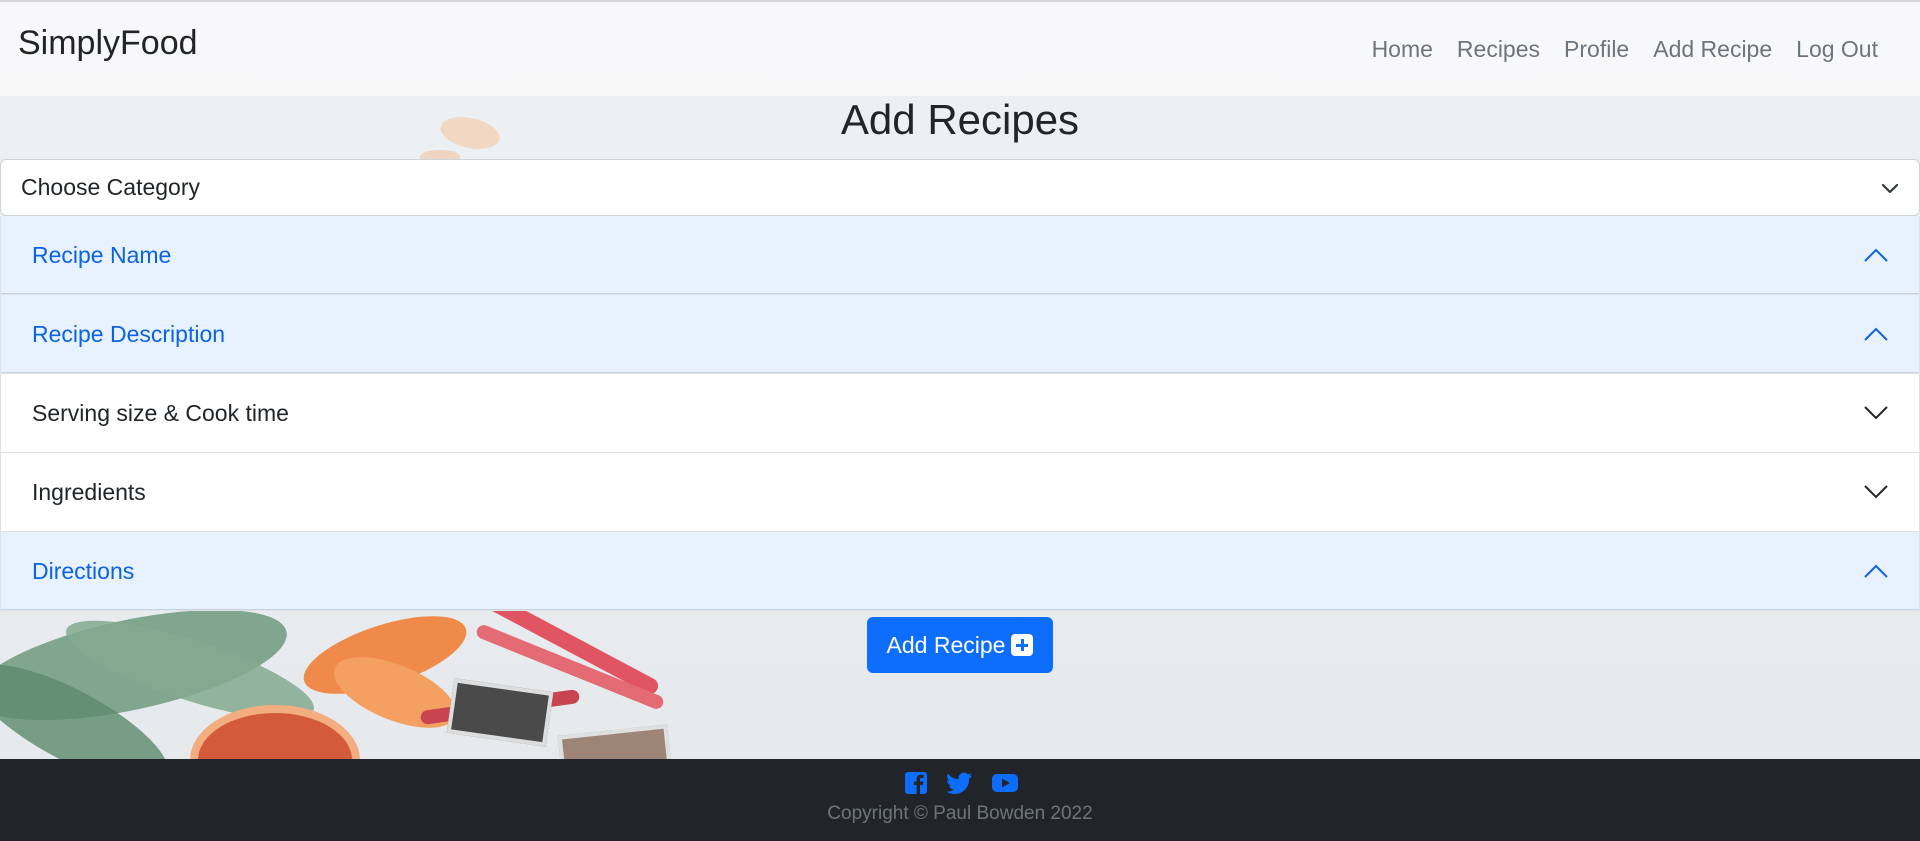 The width and height of the screenshot is (1920, 841). Describe the element at coordinates (1402, 49) in the screenshot. I see `nav-link-home: Home` at that location.